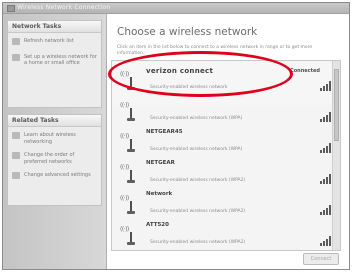 The height and width of the screenshot is (272, 352). What do you see at coordinates (131, 238) in the screenshot?
I see `wireless-antenna-icon: ((·))` at bounding box center [131, 238].